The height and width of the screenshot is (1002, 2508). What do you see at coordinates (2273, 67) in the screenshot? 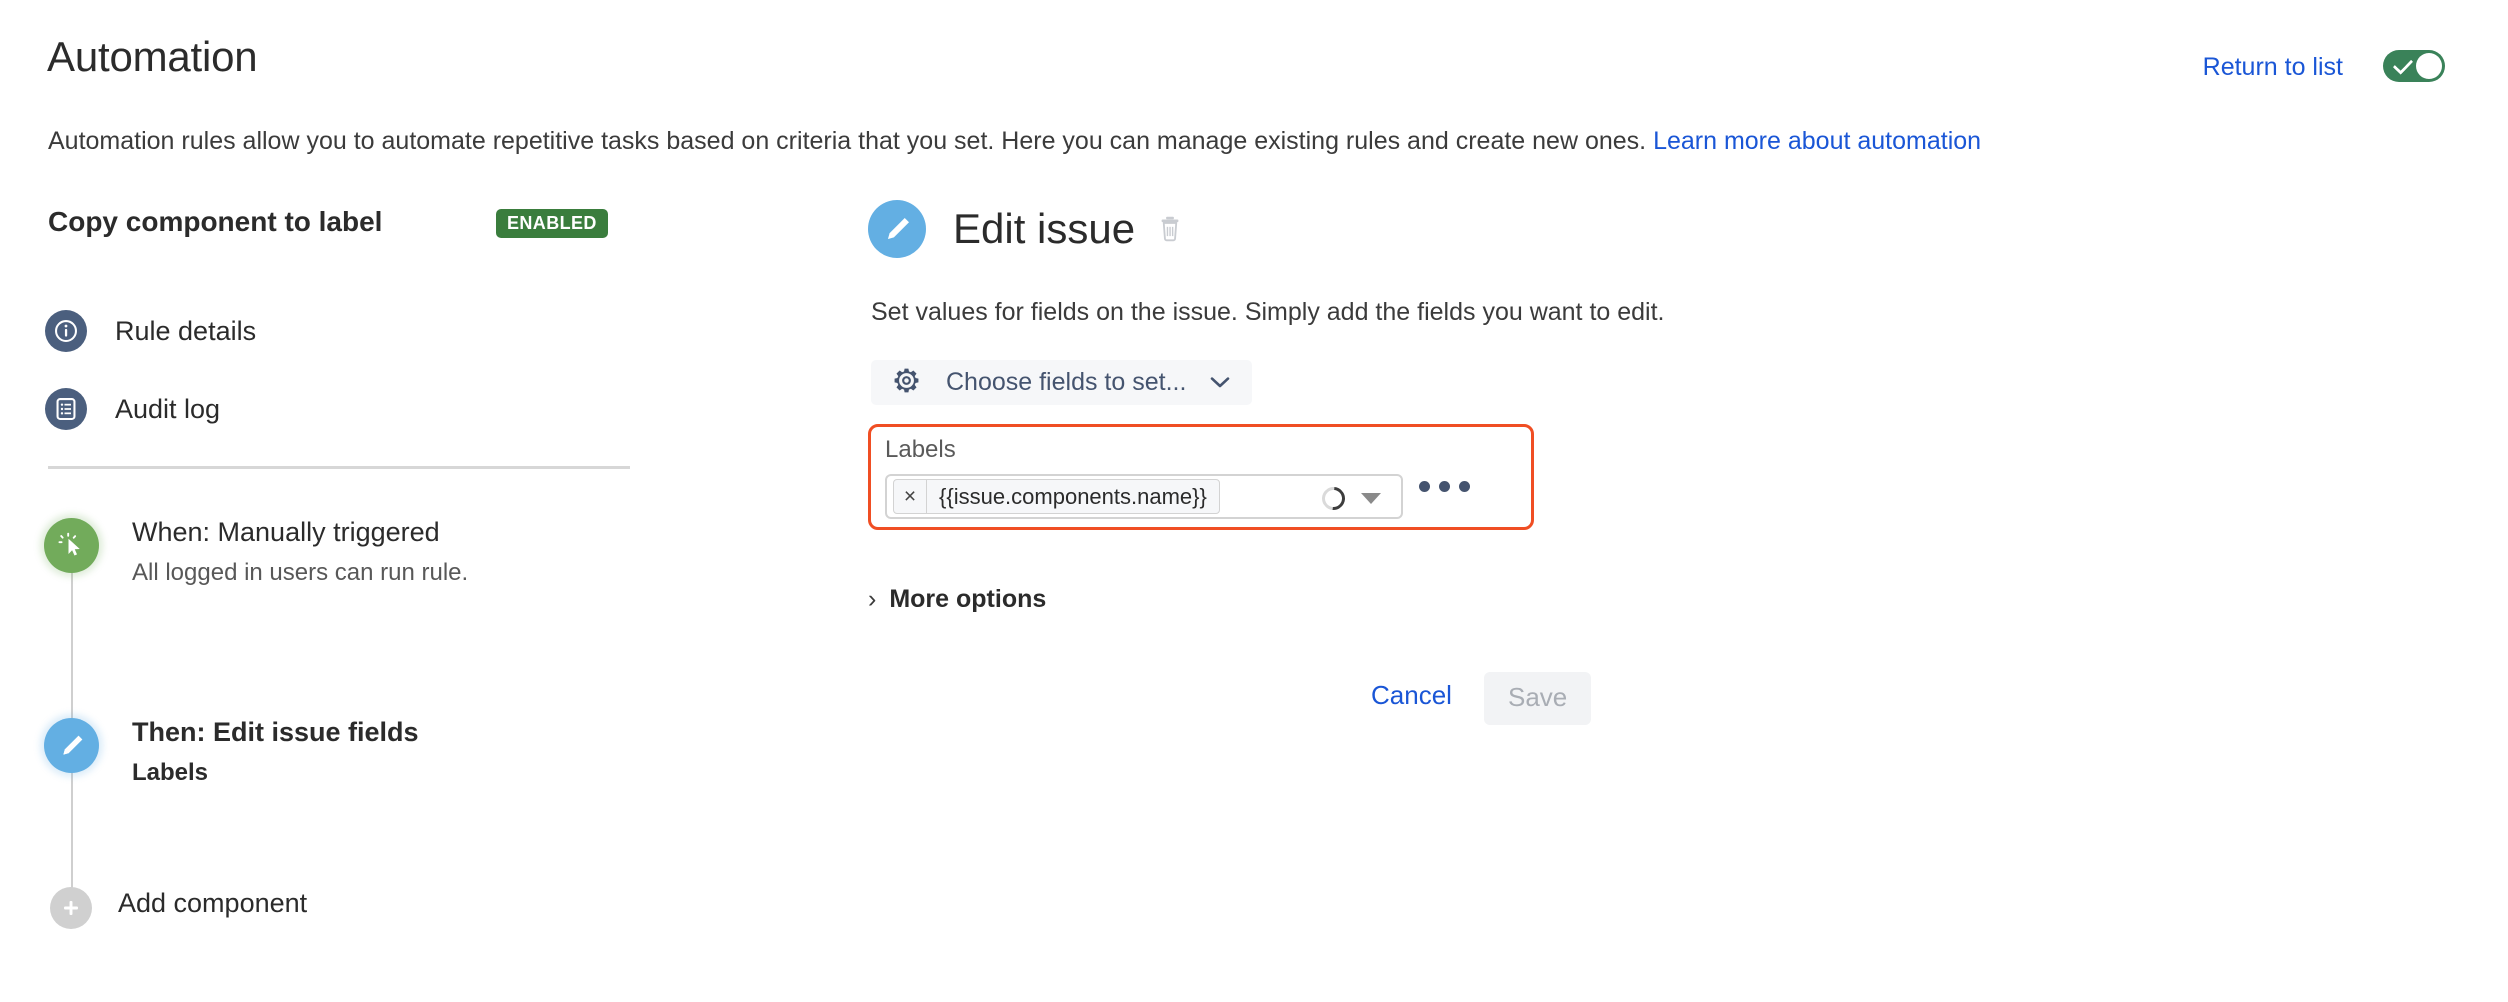
I see `return-to-list-link: Return to list` at bounding box center [2273, 67].